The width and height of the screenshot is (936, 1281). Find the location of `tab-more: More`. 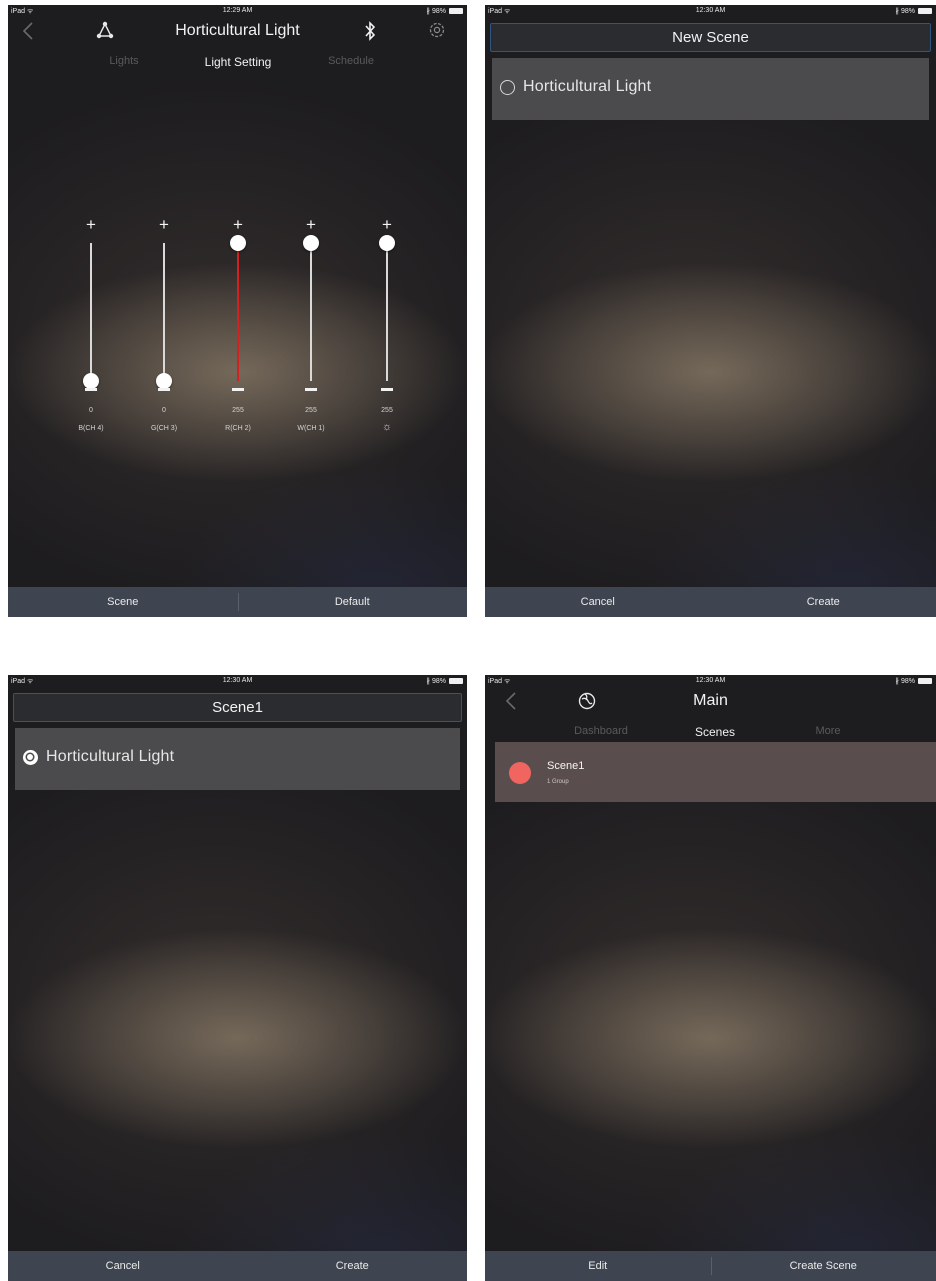

tab-more: More is located at coordinates (828, 731).